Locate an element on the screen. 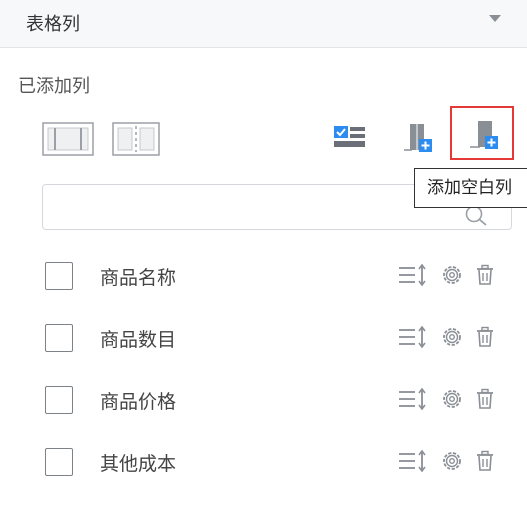 The height and width of the screenshot is (513, 527). list-item: 商品价格 is located at coordinates (263, 401).